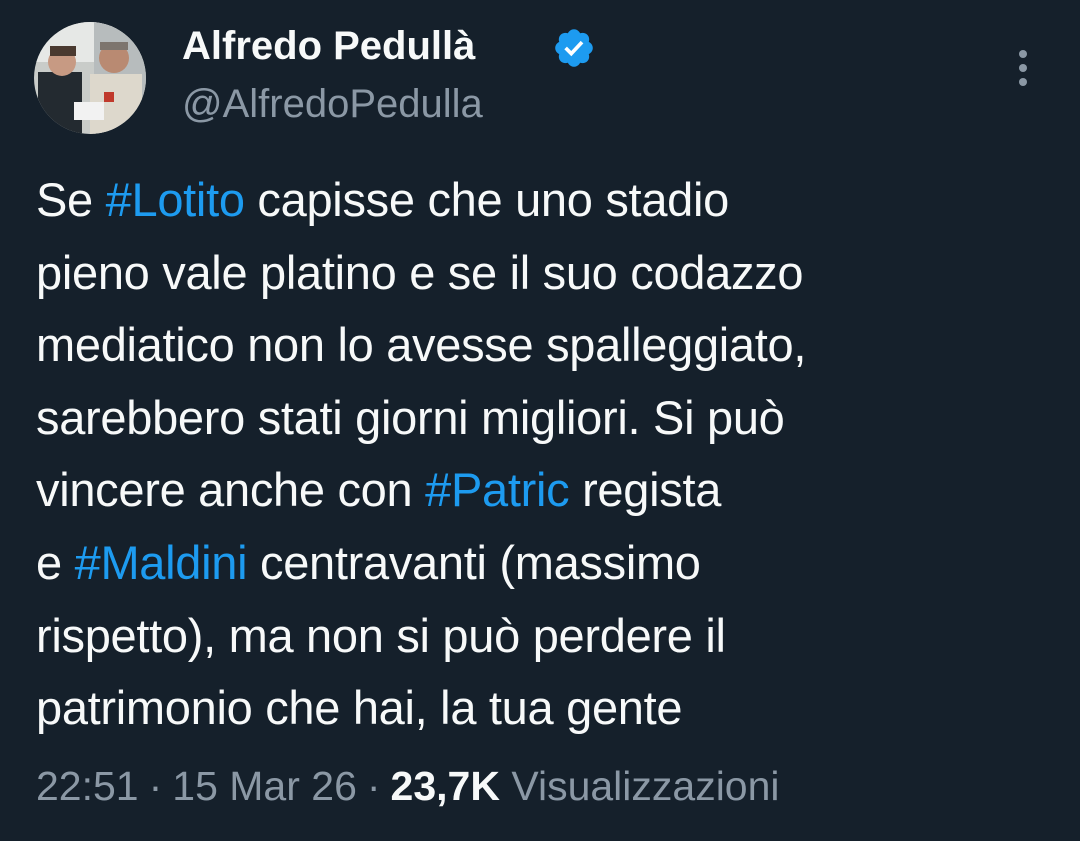 The width and height of the screenshot is (1080, 841). I want to click on tweet-text-segment: regista, so click(645, 490).